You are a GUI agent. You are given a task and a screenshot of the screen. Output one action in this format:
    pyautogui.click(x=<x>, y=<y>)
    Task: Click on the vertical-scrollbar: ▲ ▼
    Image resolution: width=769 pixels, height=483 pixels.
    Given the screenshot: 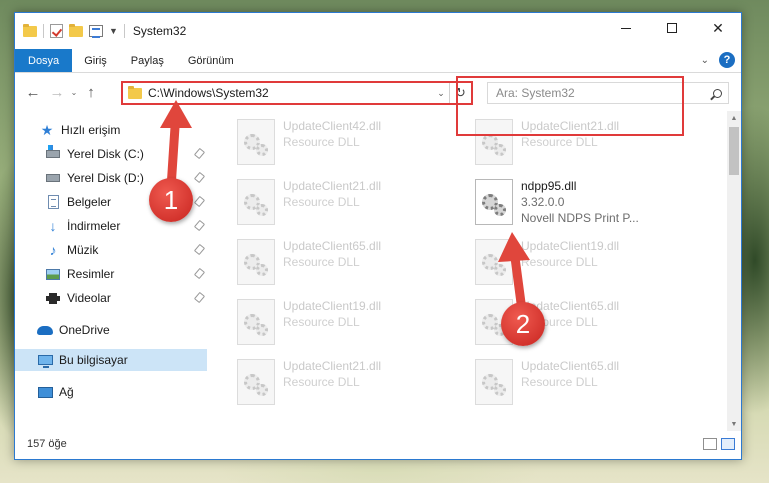 What is the action you would take?
    pyautogui.click(x=734, y=271)
    